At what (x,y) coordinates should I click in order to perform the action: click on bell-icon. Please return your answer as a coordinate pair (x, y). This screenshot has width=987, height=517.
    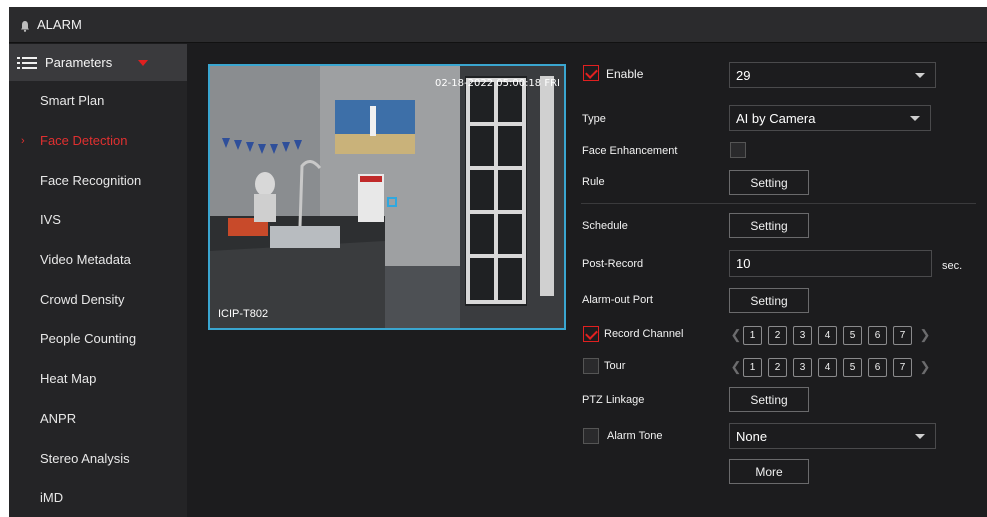
    Looking at the image, I should click on (25, 25).